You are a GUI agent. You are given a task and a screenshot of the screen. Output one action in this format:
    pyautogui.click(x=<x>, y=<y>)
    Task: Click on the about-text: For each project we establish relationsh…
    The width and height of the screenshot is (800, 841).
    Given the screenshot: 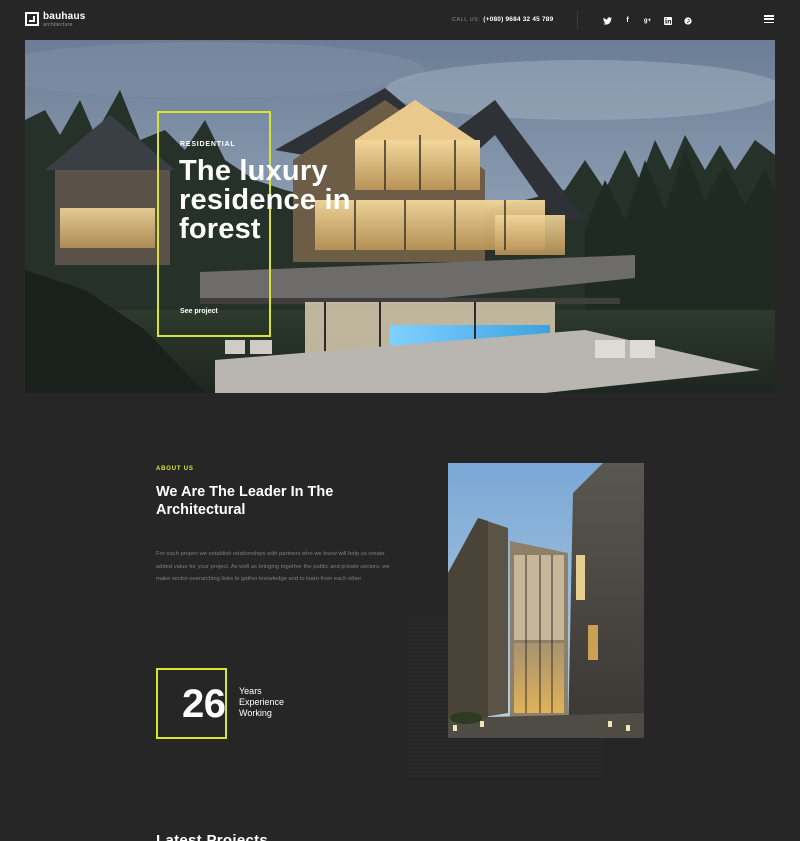 What is the action you would take?
    pyautogui.click(x=273, y=567)
    